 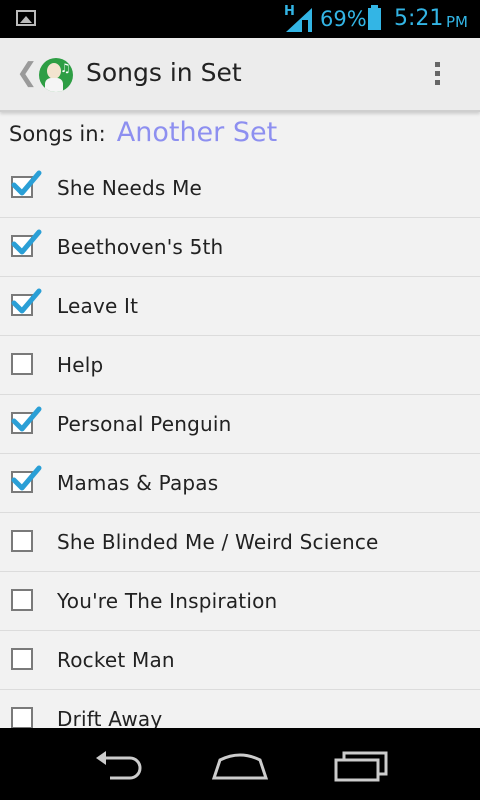 I want to click on song-title: Personal Penguin, so click(x=144, y=424).